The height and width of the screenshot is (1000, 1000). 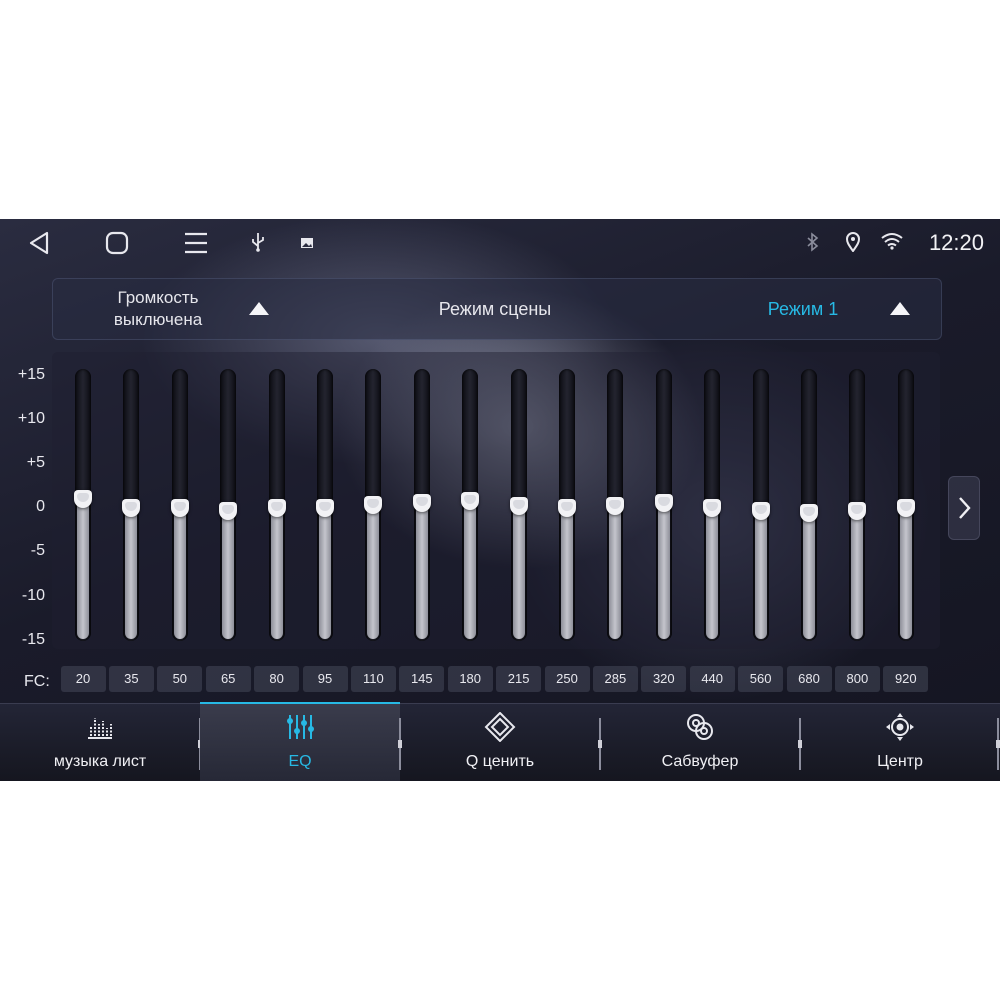 I want to click on mode-toggle-up-icon, so click(x=900, y=308).